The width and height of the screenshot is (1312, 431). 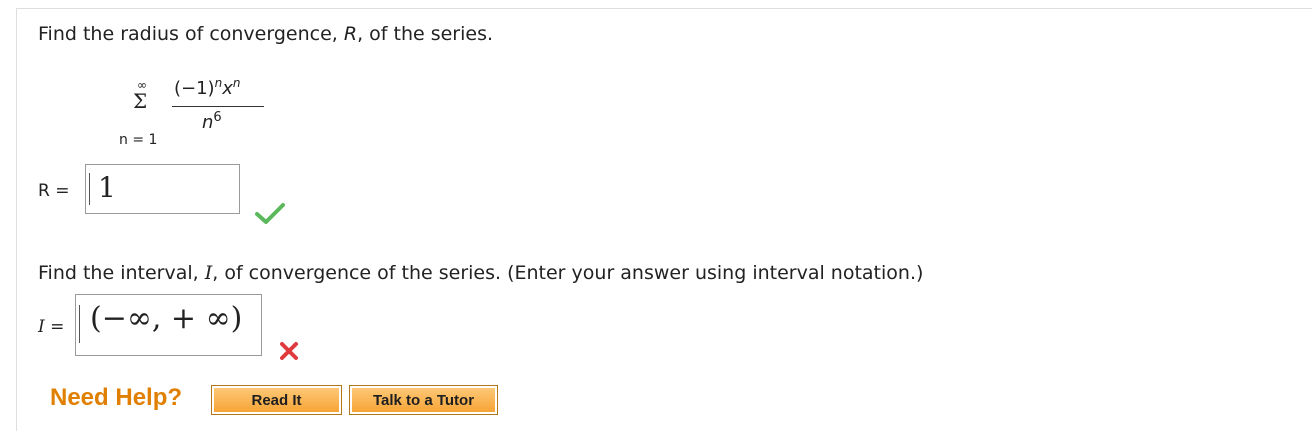 I want to click on sigma-symbol: Σ, so click(x=140, y=101).